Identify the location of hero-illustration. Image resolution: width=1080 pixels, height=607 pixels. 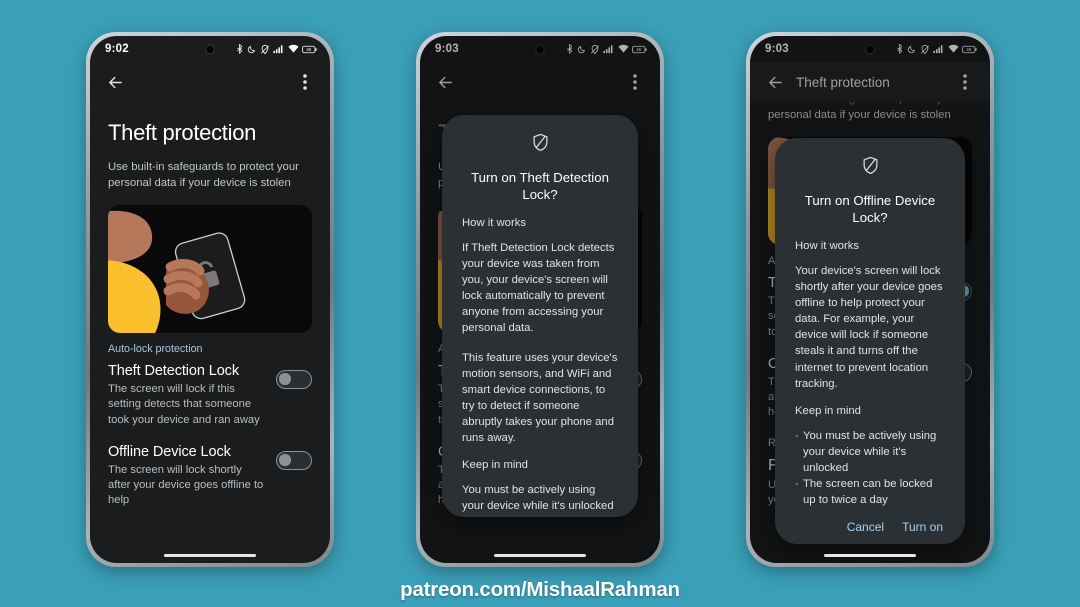
(210, 269).